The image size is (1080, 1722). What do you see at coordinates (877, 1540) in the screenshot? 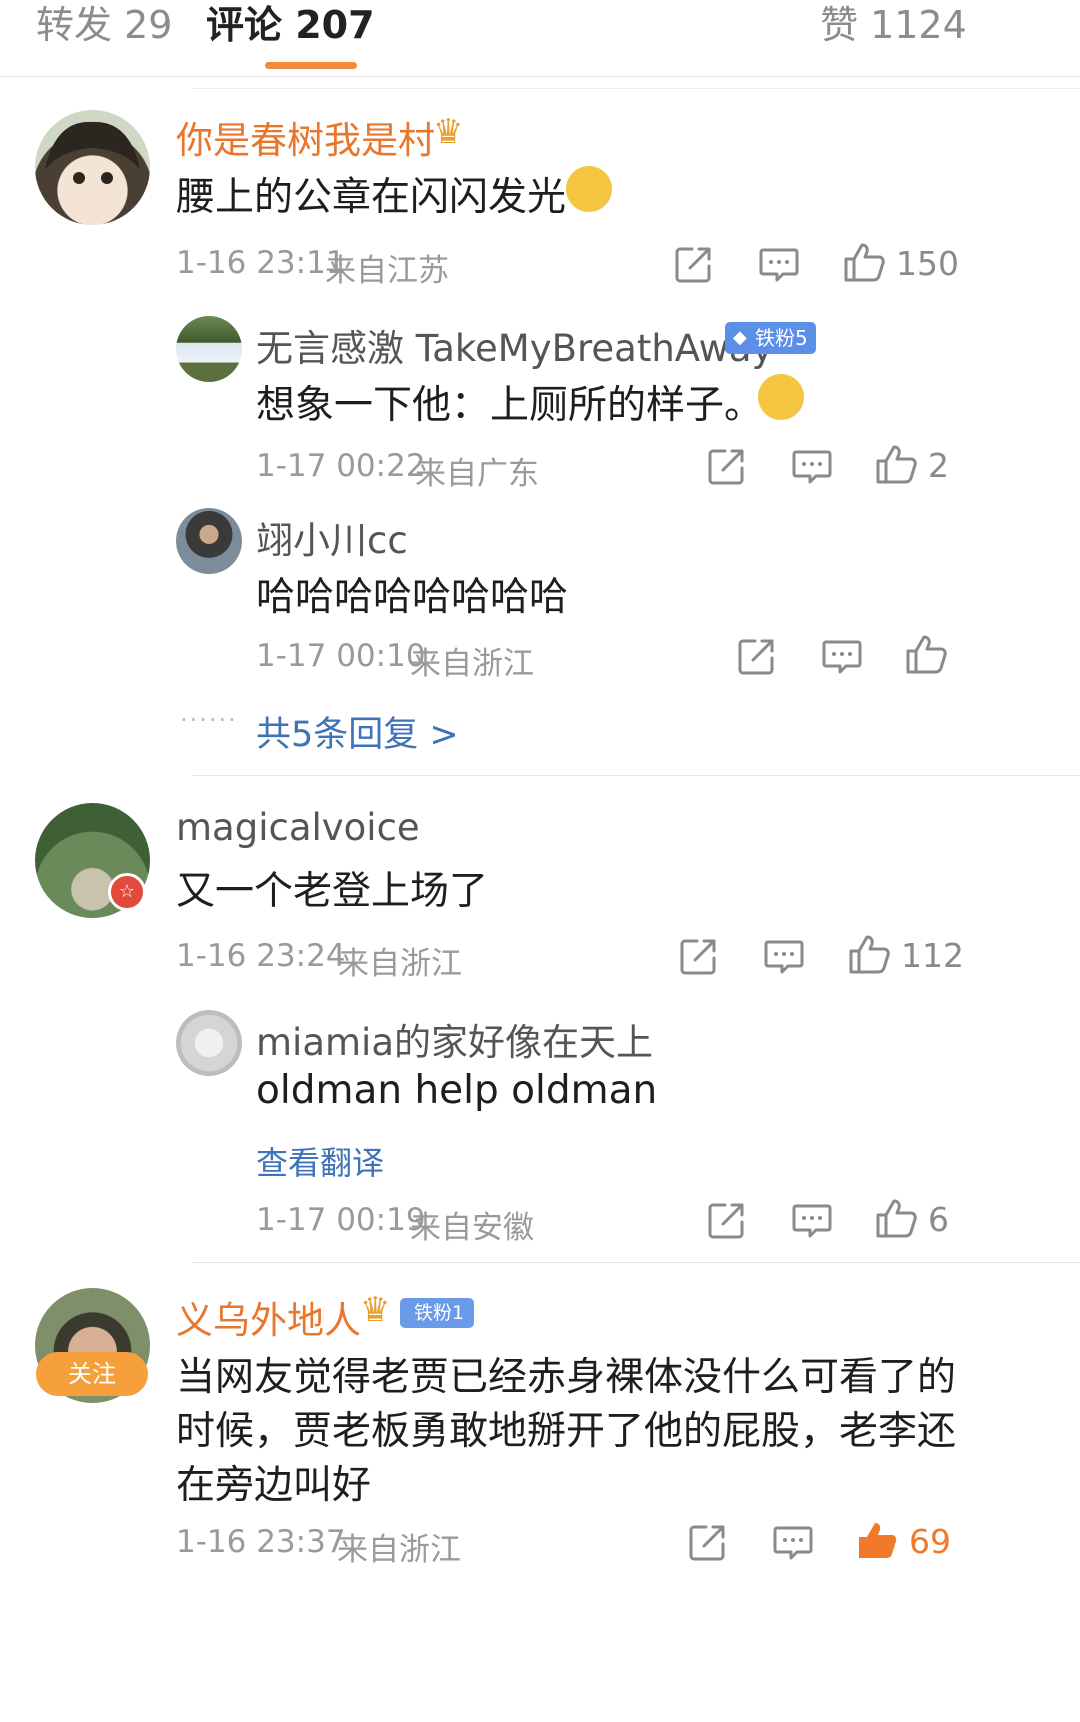
I see `liked-icon` at bounding box center [877, 1540].